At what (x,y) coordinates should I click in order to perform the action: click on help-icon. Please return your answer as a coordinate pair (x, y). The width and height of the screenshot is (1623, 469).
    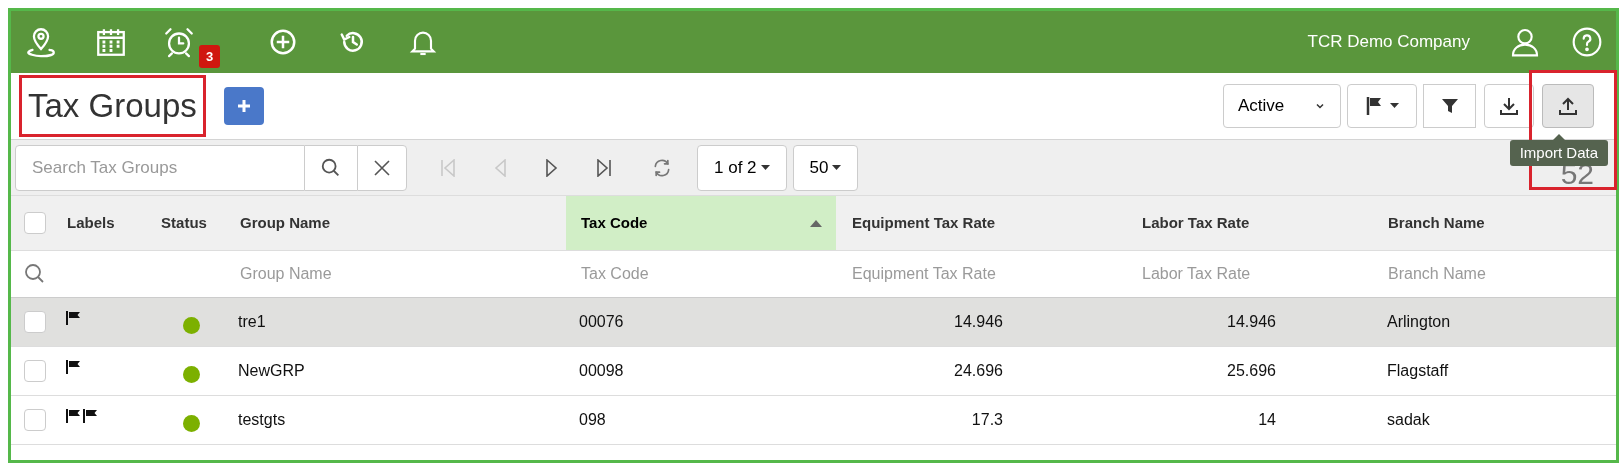
    Looking at the image, I should click on (1587, 42).